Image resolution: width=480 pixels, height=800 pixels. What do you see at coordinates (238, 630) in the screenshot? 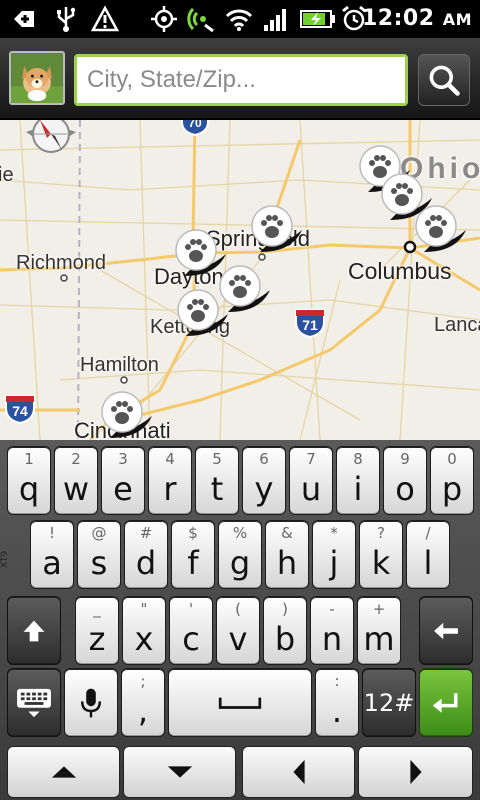
I see `key-v: (v` at bounding box center [238, 630].